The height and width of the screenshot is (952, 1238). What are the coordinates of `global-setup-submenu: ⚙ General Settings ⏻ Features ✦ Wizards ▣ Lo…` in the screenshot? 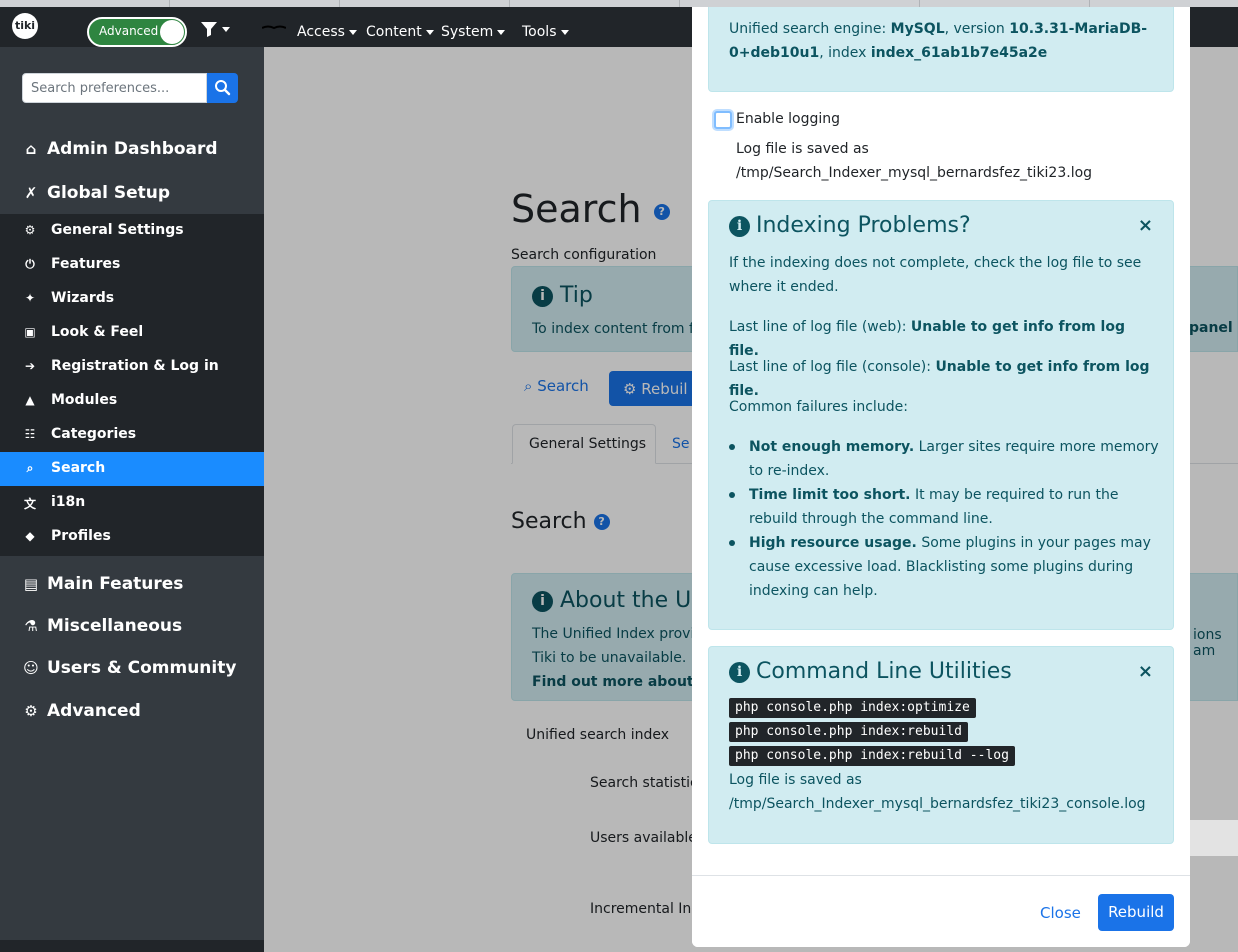 It's located at (132, 385).